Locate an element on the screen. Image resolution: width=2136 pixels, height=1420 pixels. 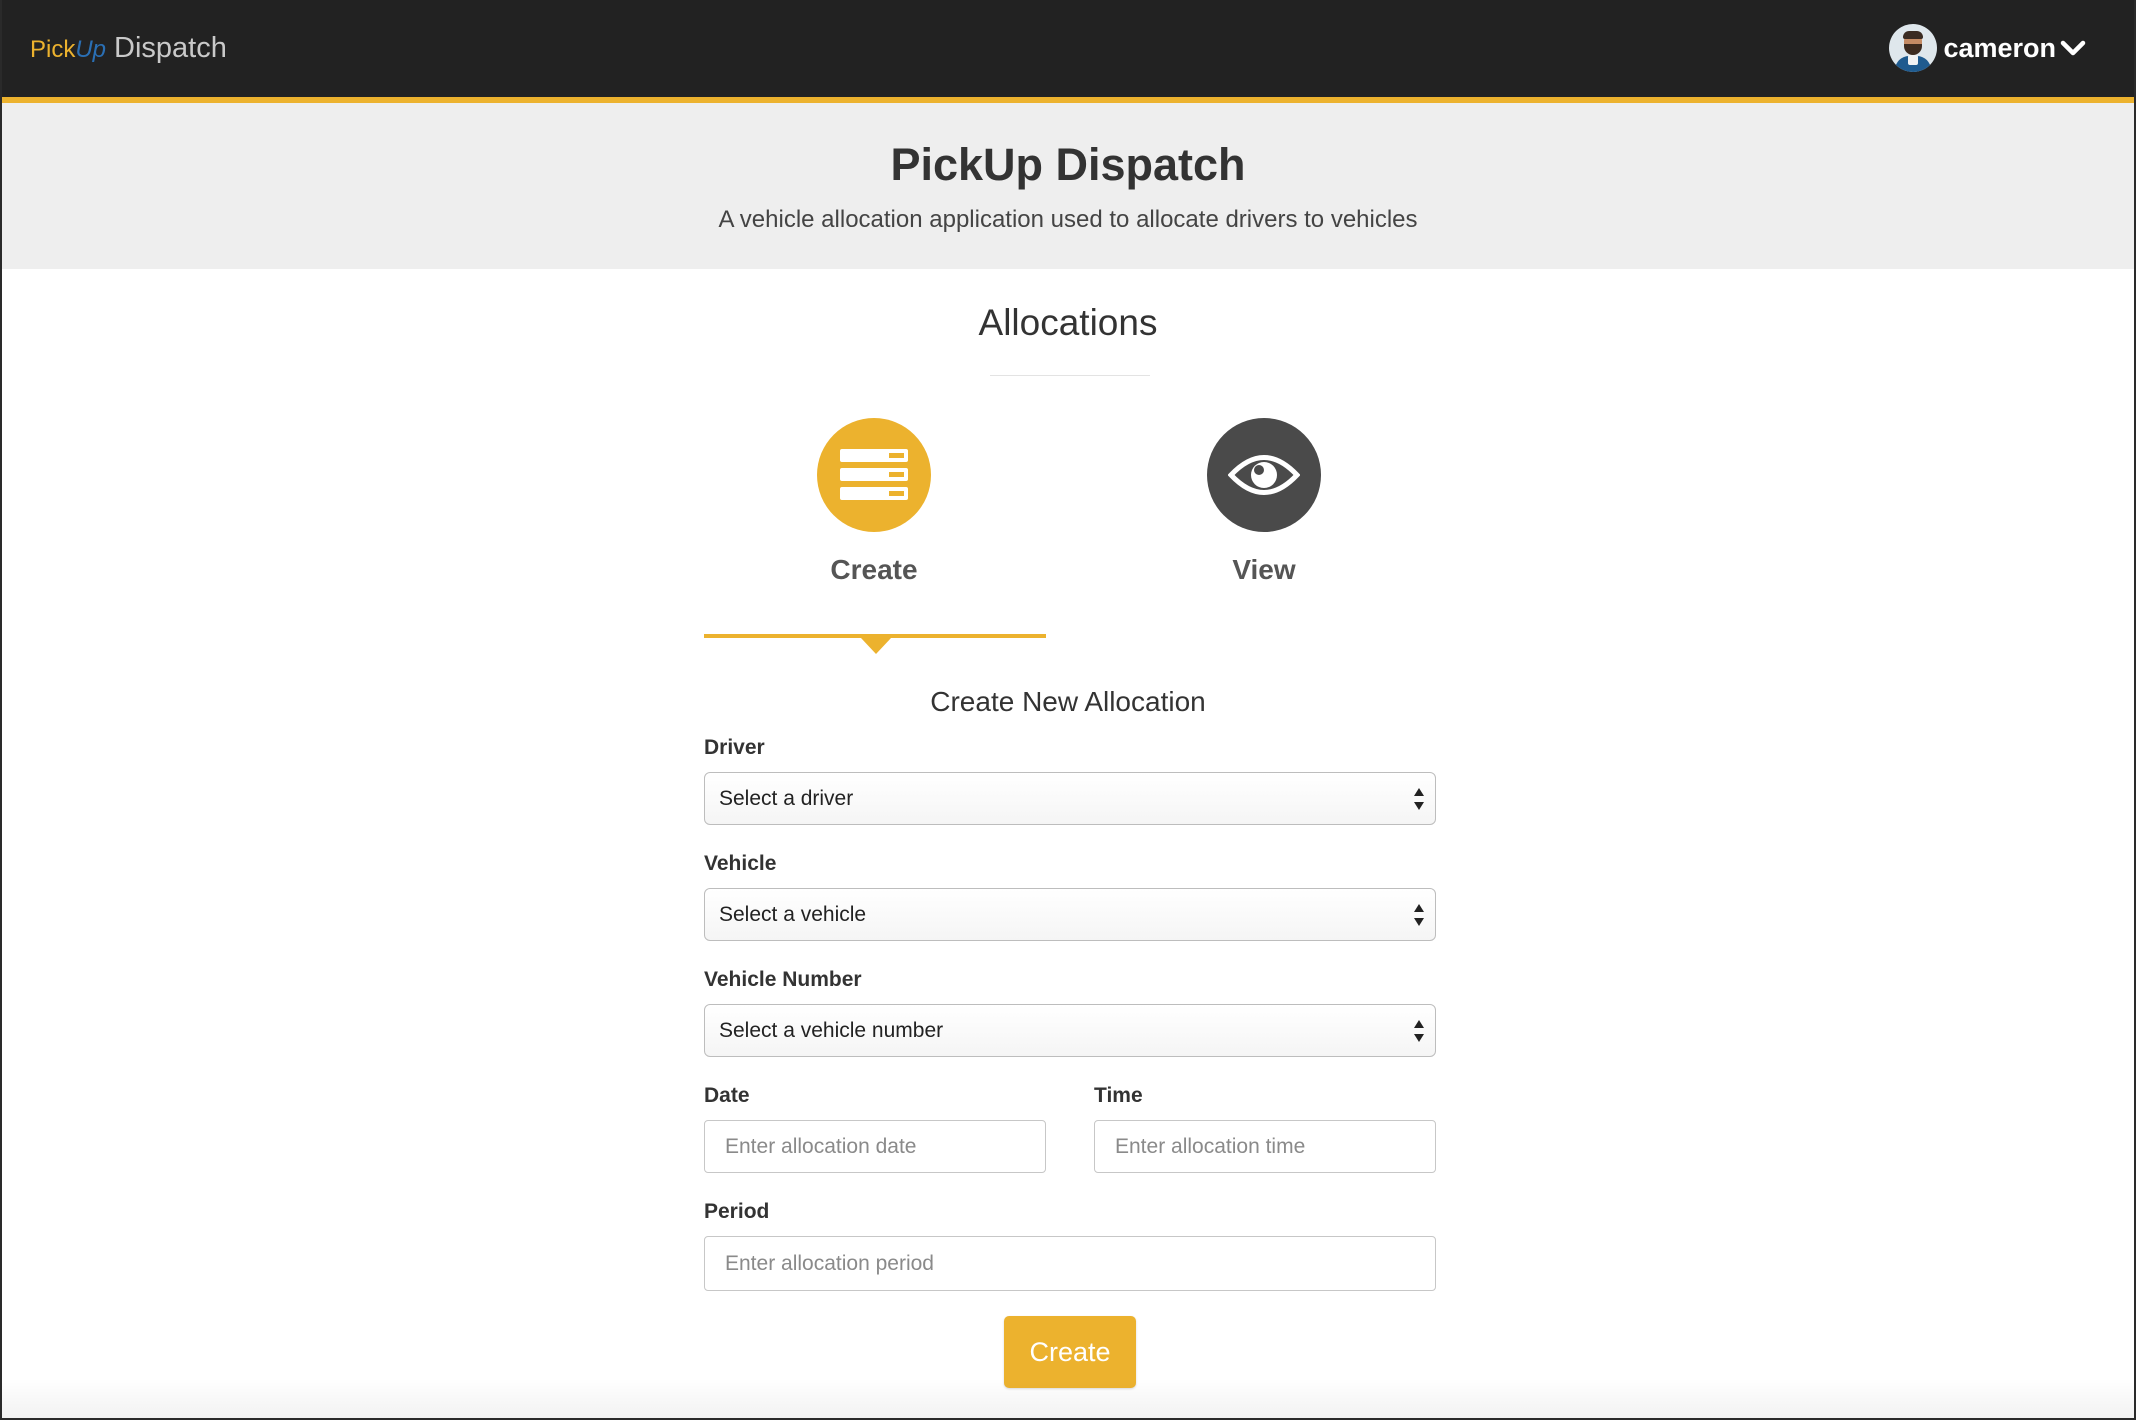
brand-dispatch: Dispatch is located at coordinates (170, 48).